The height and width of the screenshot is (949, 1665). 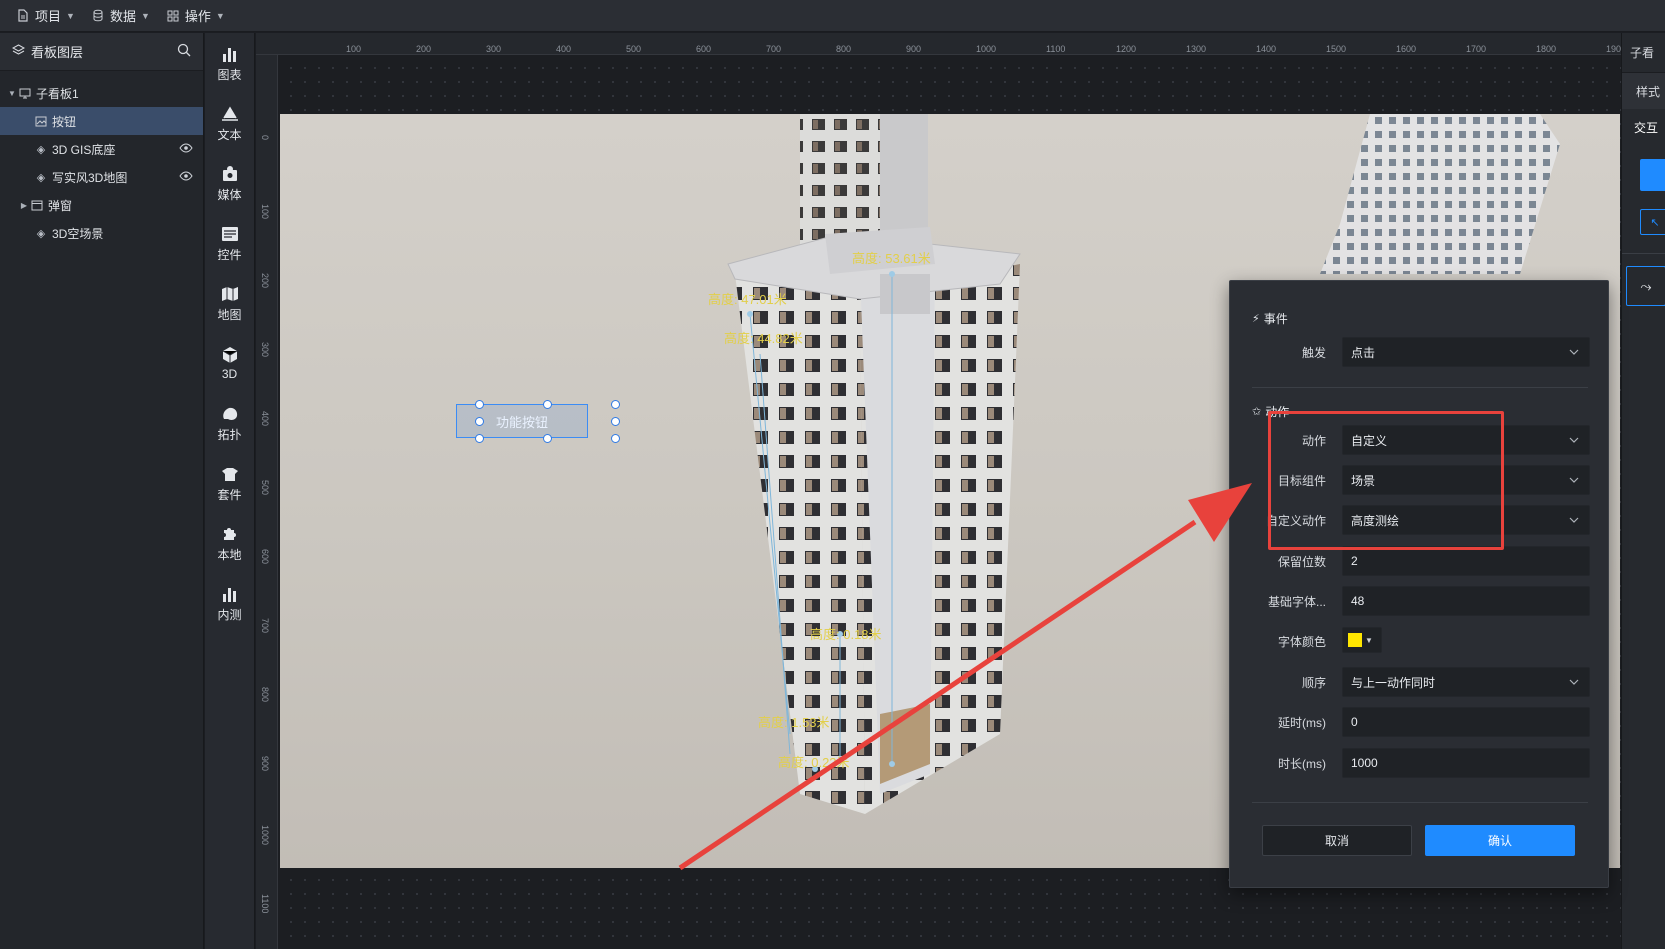 I want to click on tool-label: 文本, so click(x=229, y=134).